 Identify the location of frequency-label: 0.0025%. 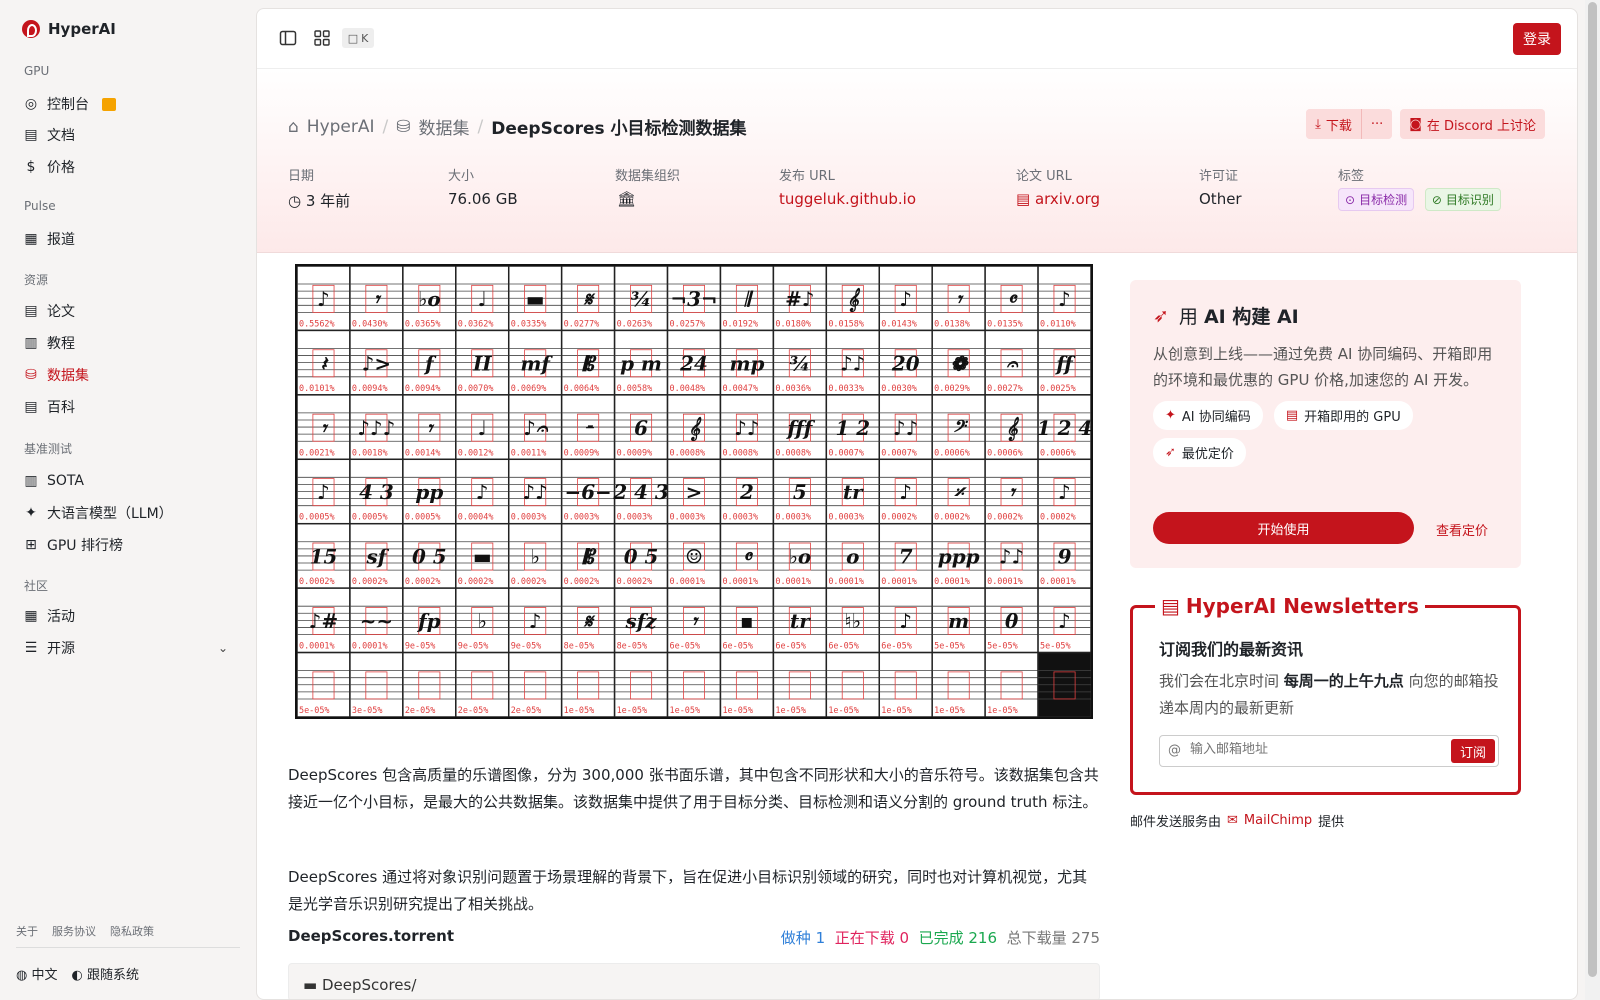
(1058, 388).